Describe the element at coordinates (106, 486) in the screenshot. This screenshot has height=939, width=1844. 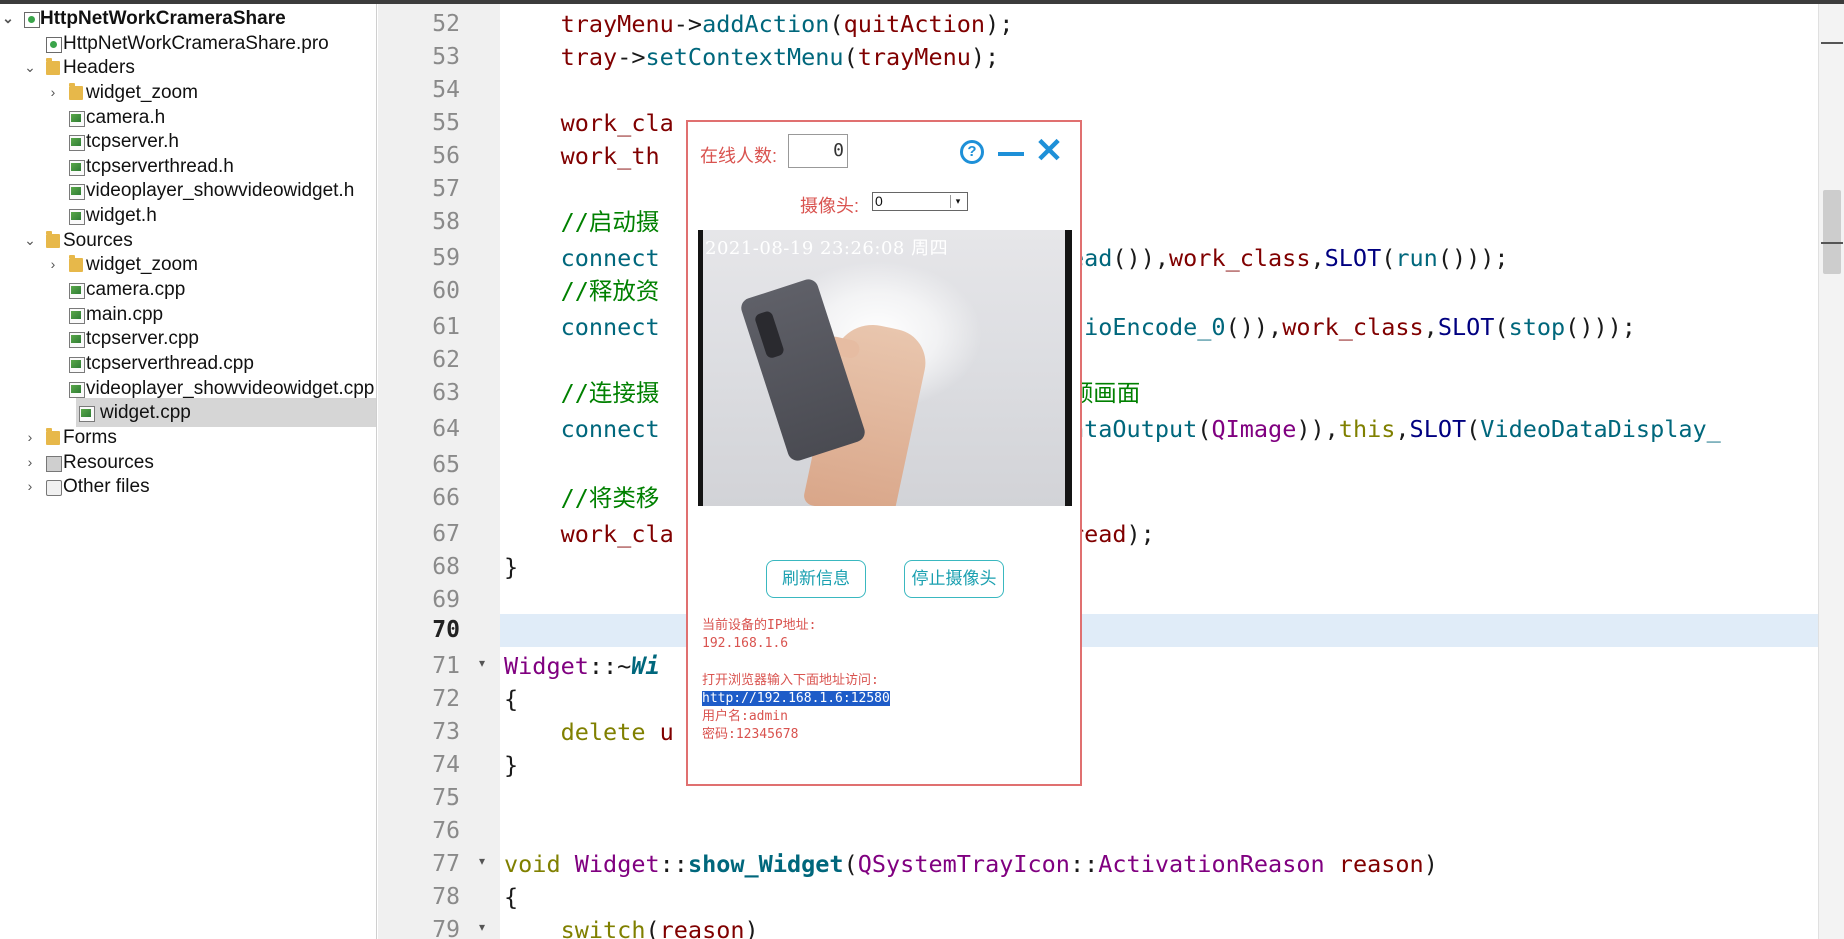
I see `tree-item-label: Other files` at that location.